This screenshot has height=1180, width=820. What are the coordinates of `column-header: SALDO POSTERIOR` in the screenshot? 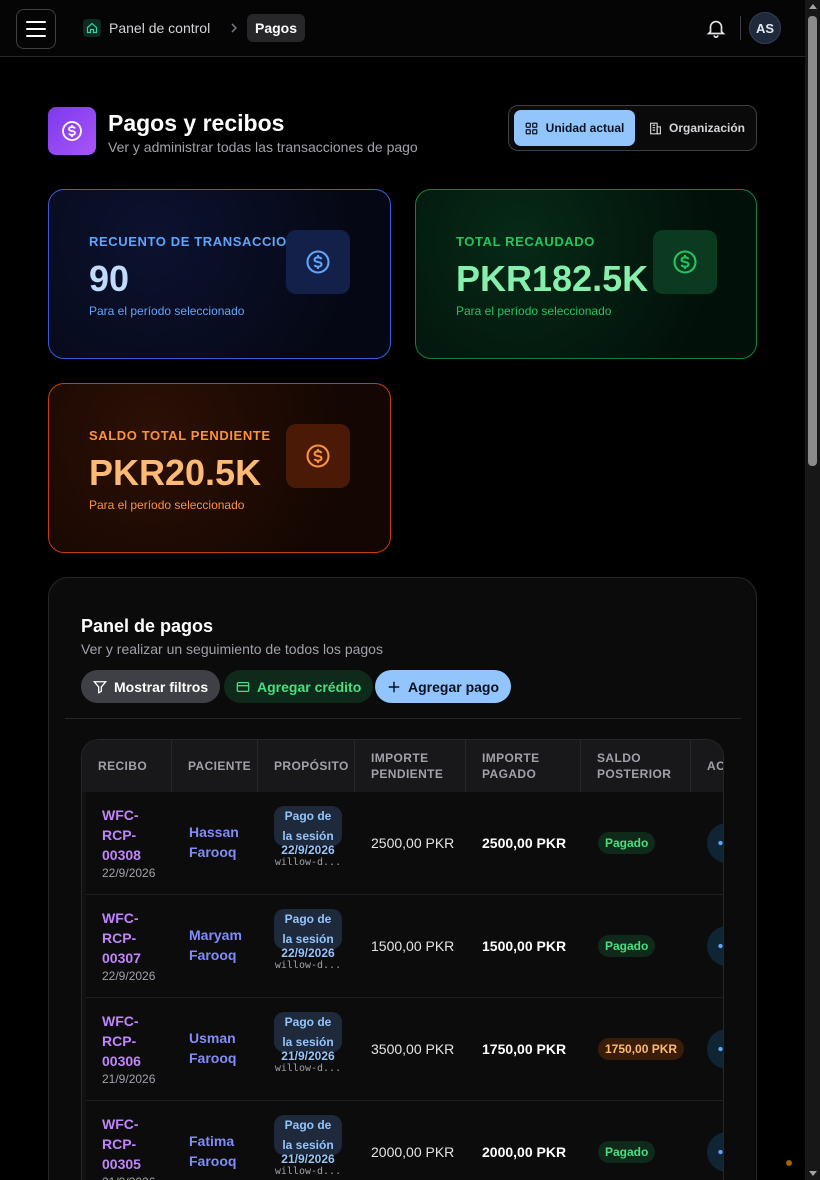 It's located at (636, 766).